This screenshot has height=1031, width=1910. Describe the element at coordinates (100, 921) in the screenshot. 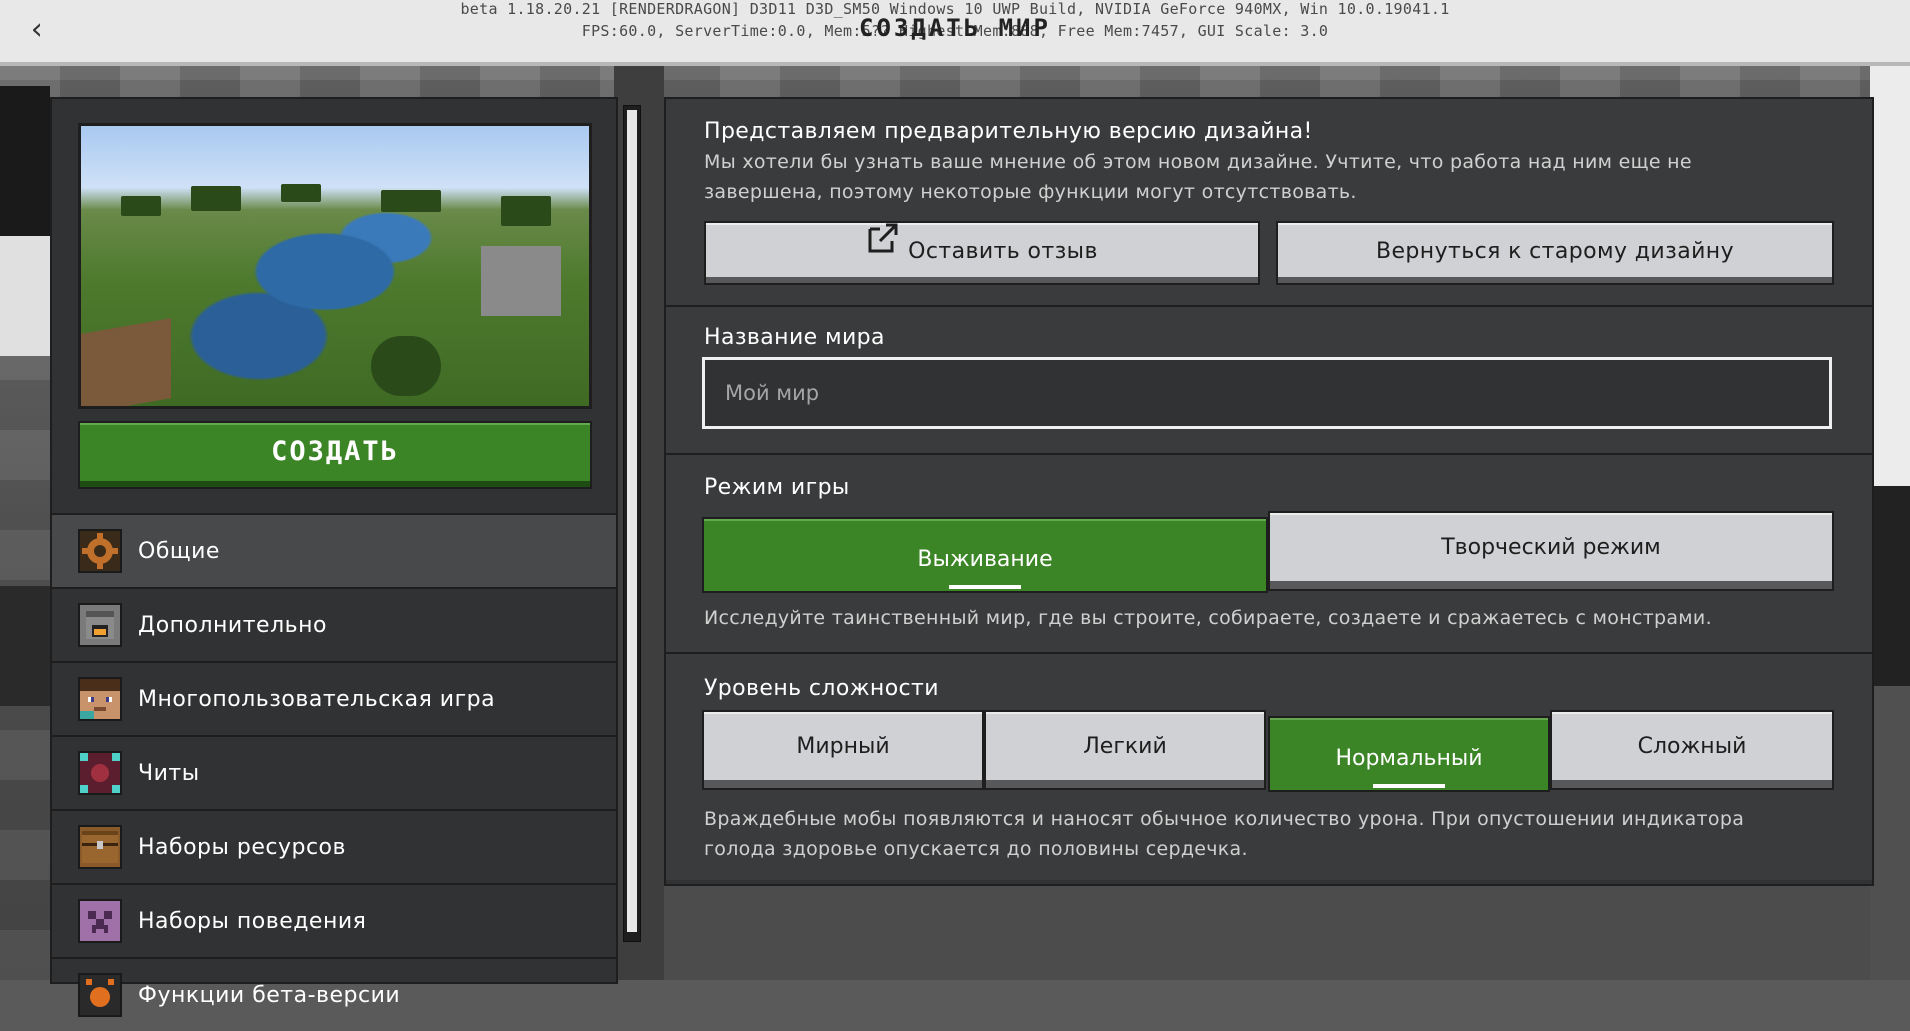

I see `creeper-icon` at that location.